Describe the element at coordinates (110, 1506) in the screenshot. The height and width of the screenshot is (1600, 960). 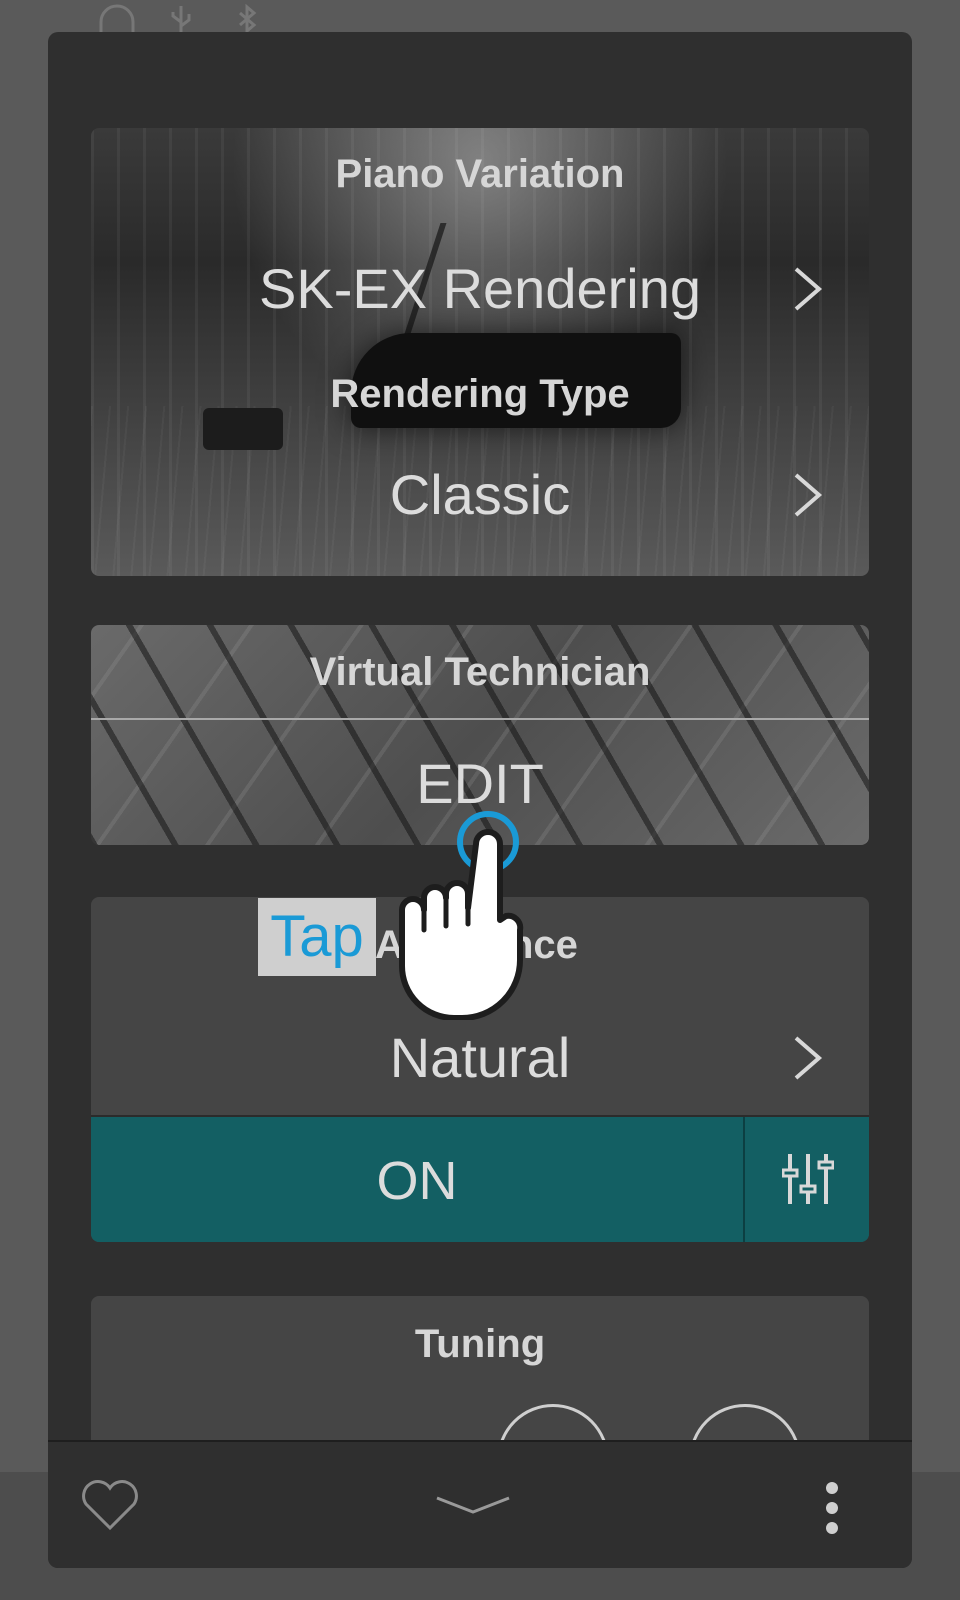
I see `heart-icon` at that location.